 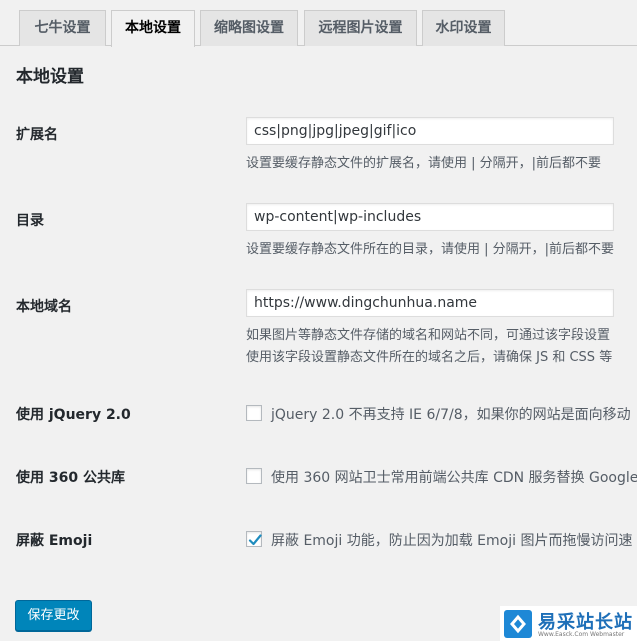 What do you see at coordinates (428, 335) in the screenshot?
I see `local-domain-description-1: 如果图片等静态文件存储的域名和网站不同，可通过该字段设置` at bounding box center [428, 335].